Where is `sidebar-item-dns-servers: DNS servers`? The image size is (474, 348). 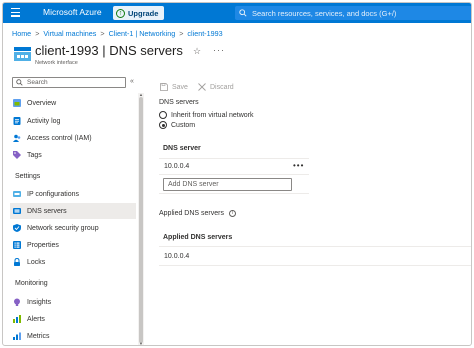 sidebar-item-dns-servers: DNS servers is located at coordinates (73, 211).